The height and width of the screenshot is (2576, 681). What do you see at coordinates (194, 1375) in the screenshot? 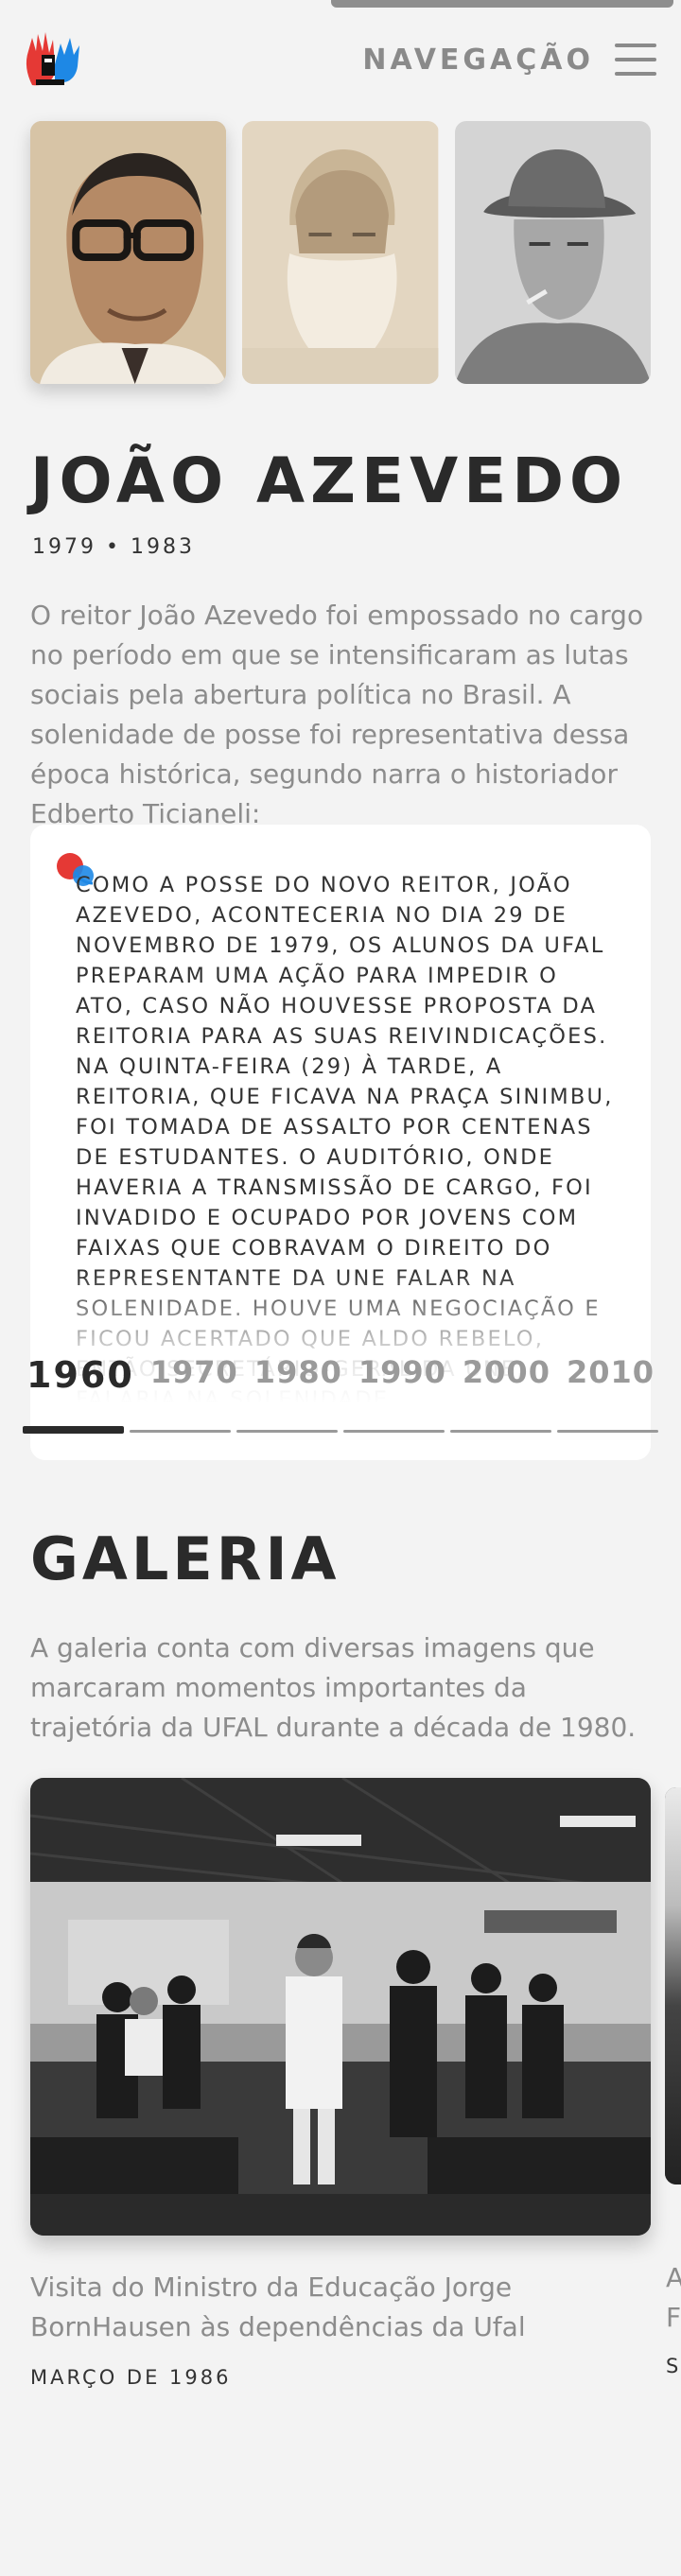
I see `decade-tab-1970: 1970` at bounding box center [194, 1375].